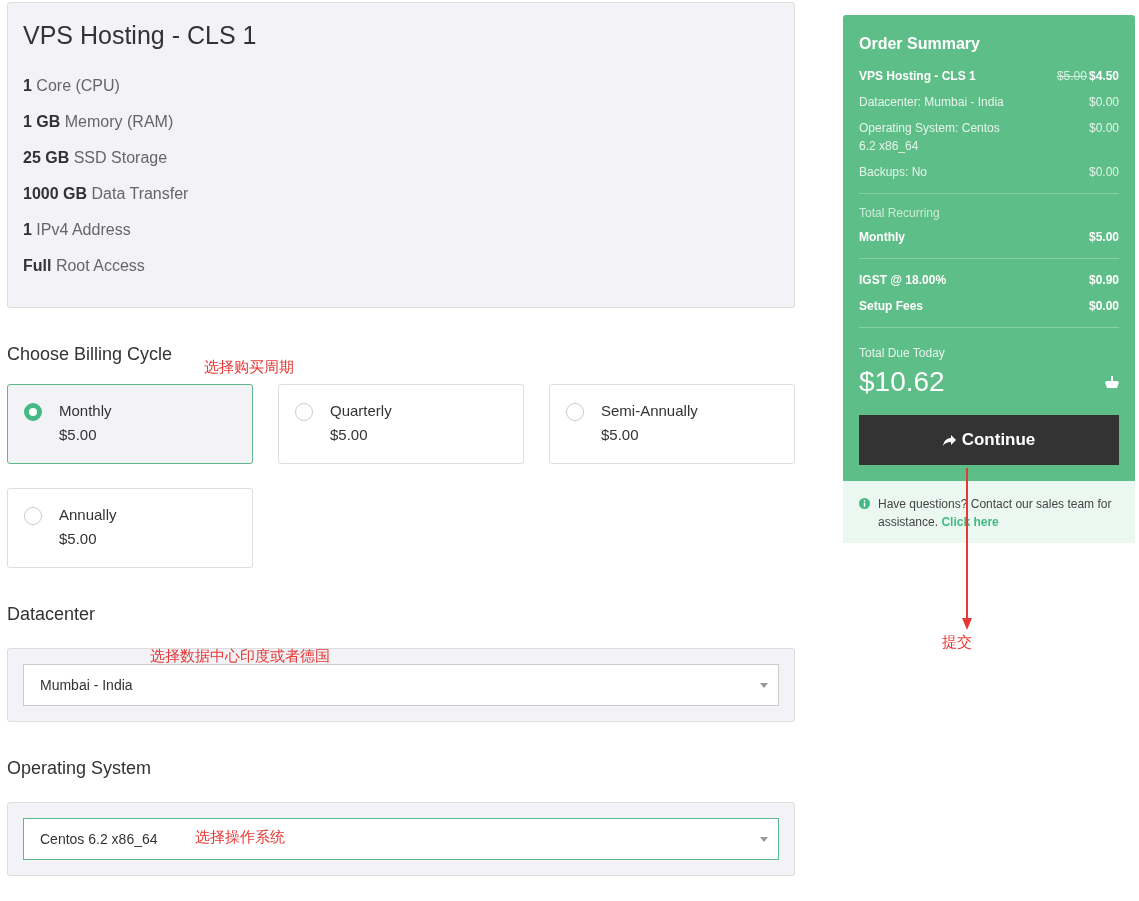 The width and height of the screenshot is (1139, 901). Describe the element at coordinates (33, 412) in the screenshot. I see `radio-button` at that location.